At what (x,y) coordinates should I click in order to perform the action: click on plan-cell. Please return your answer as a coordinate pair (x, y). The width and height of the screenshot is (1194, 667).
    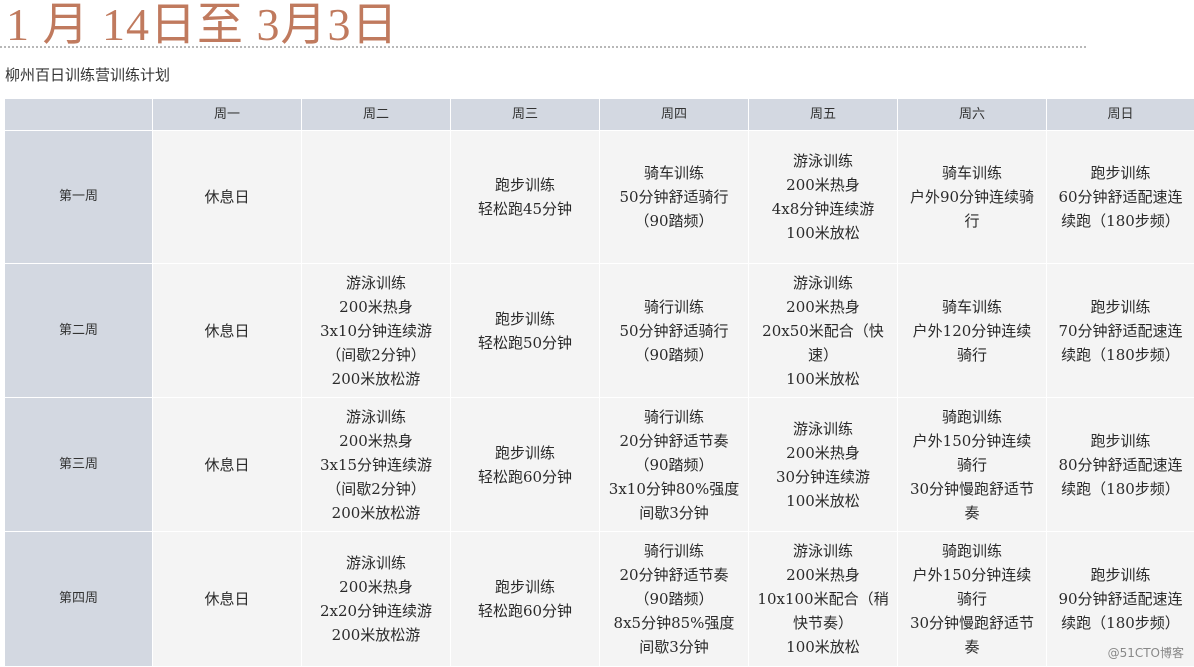
    Looking at the image, I should click on (376, 197).